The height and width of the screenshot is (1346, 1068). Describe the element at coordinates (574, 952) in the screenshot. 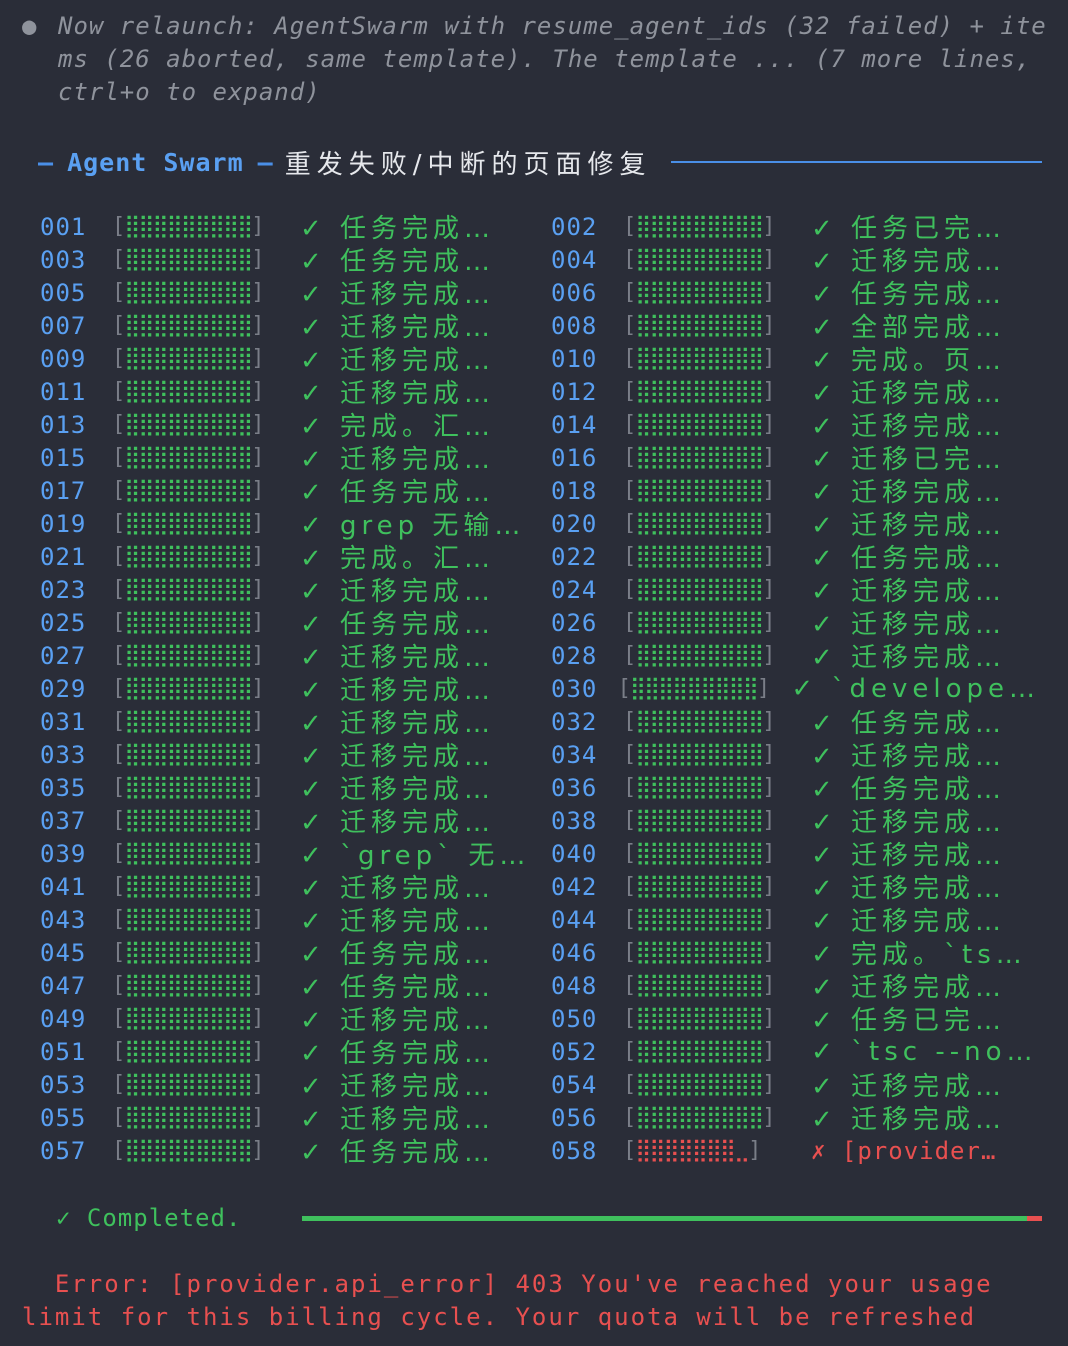

I see `agent-id: 046` at that location.